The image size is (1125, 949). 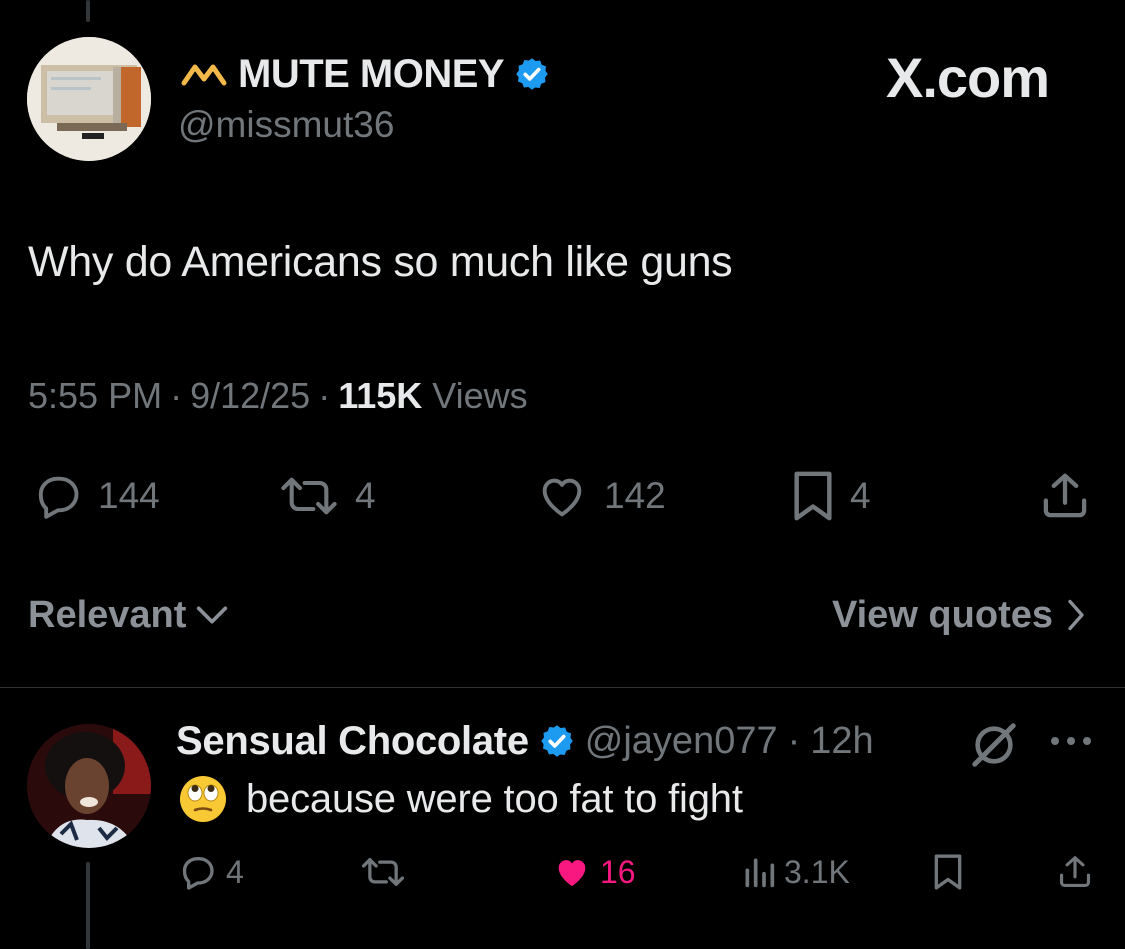 What do you see at coordinates (494, 798) in the screenshot?
I see `reply-text: because were too fat to fight` at bounding box center [494, 798].